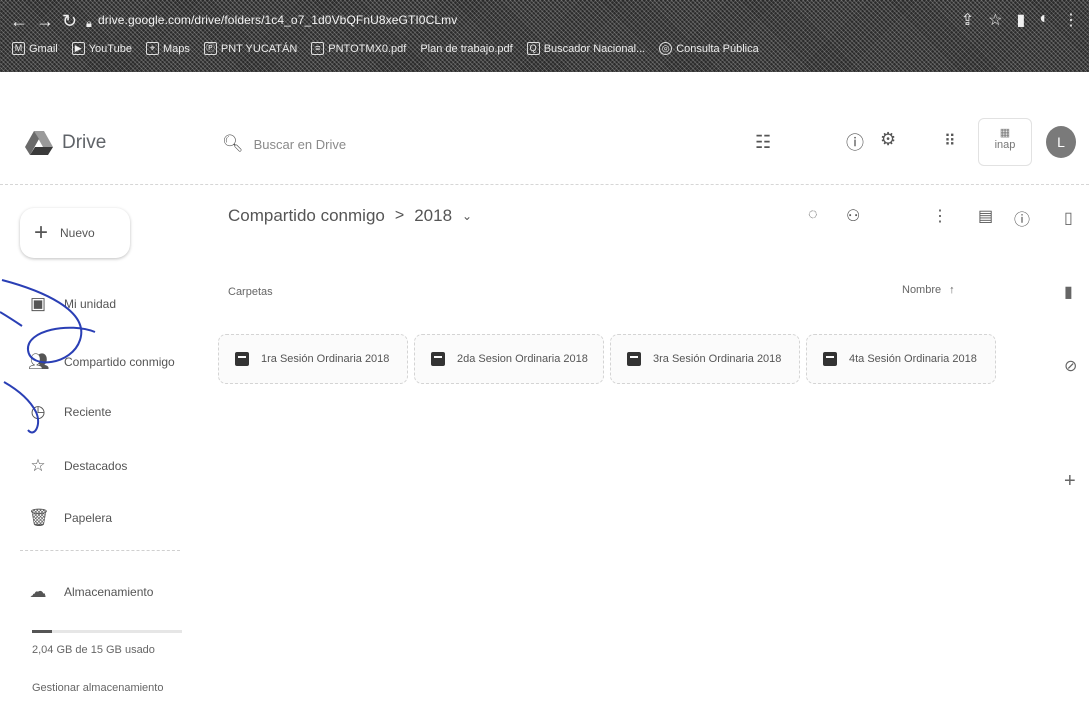  What do you see at coordinates (70, 518) in the screenshot?
I see `sidebar-item-trash: 🗑︎ Papelera` at bounding box center [70, 518].